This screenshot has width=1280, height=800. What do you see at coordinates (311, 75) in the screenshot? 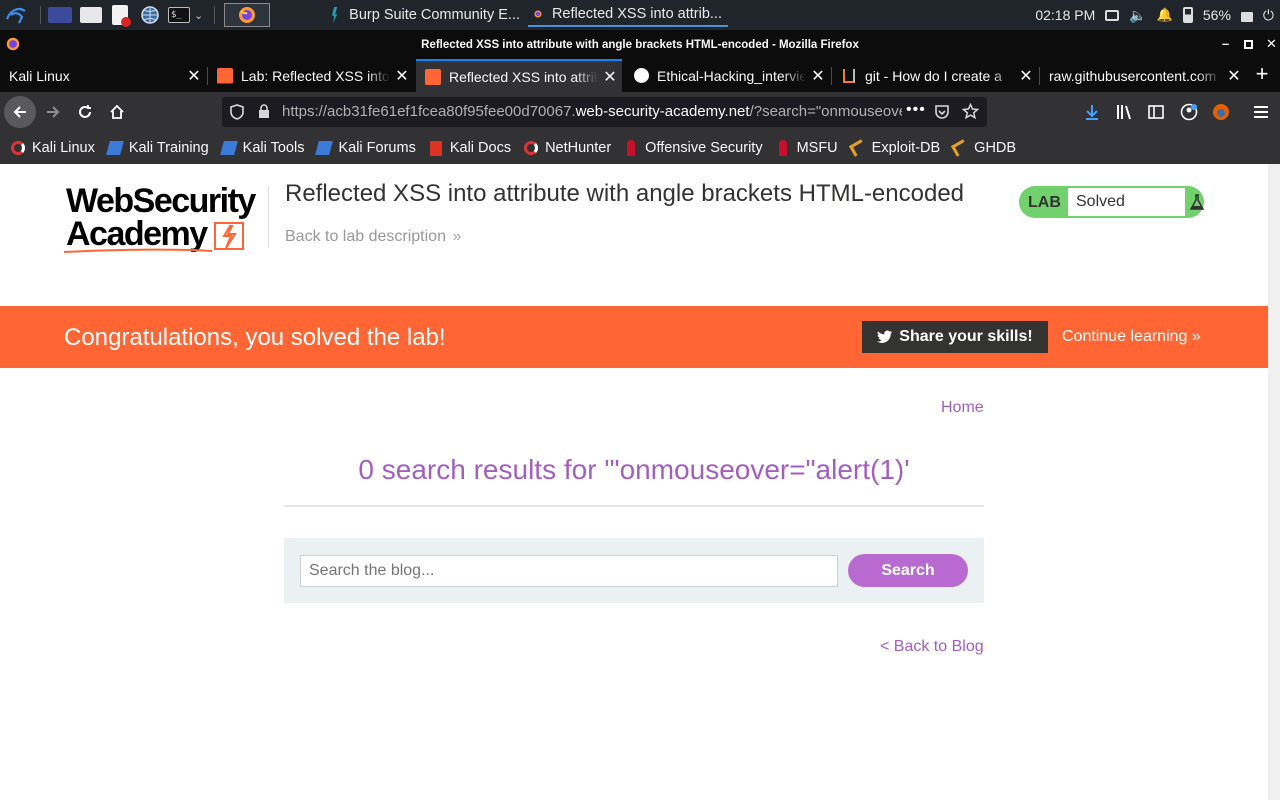
I see `tab-lab-description: Lab: Reflected XSS into attribute ✕` at bounding box center [311, 75].